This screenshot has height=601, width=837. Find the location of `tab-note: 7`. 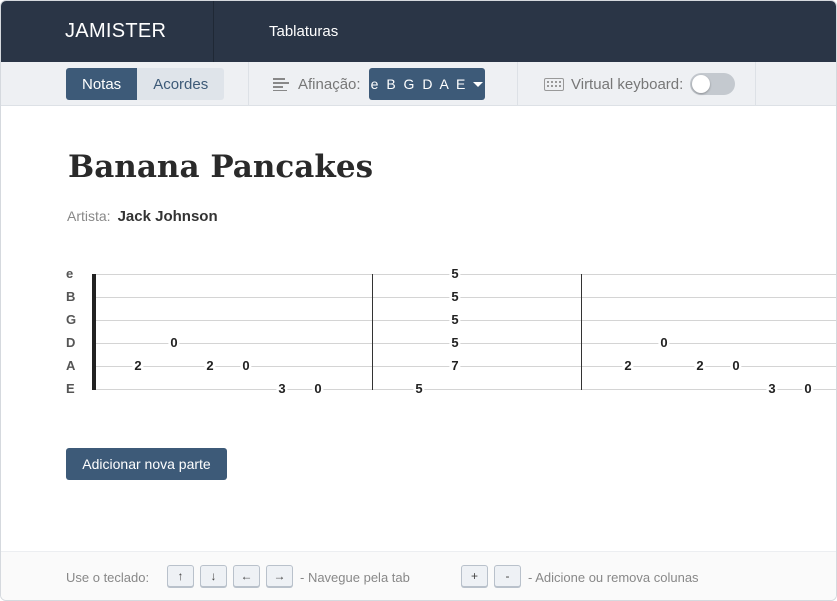

tab-note: 7 is located at coordinates (455, 366).